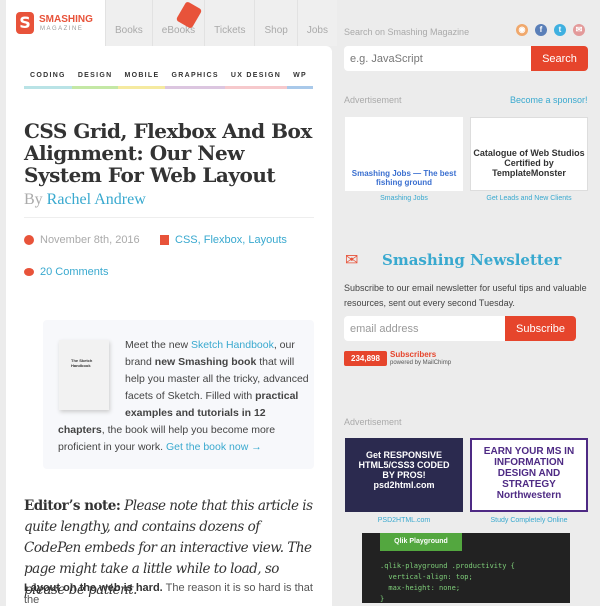  Describe the element at coordinates (90, 240) in the screenshot. I see `date-text: November 8th, 2016` at that location.